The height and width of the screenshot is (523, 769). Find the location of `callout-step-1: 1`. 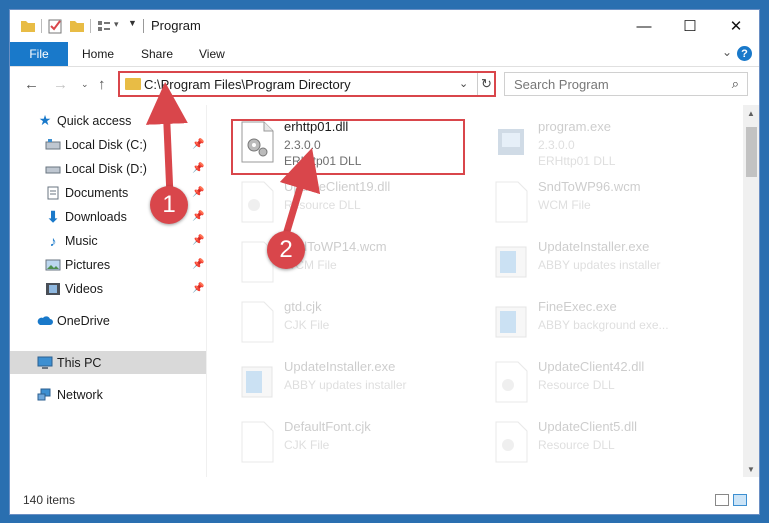

callout-step-1: 1 is located at coordinates (169, 205).